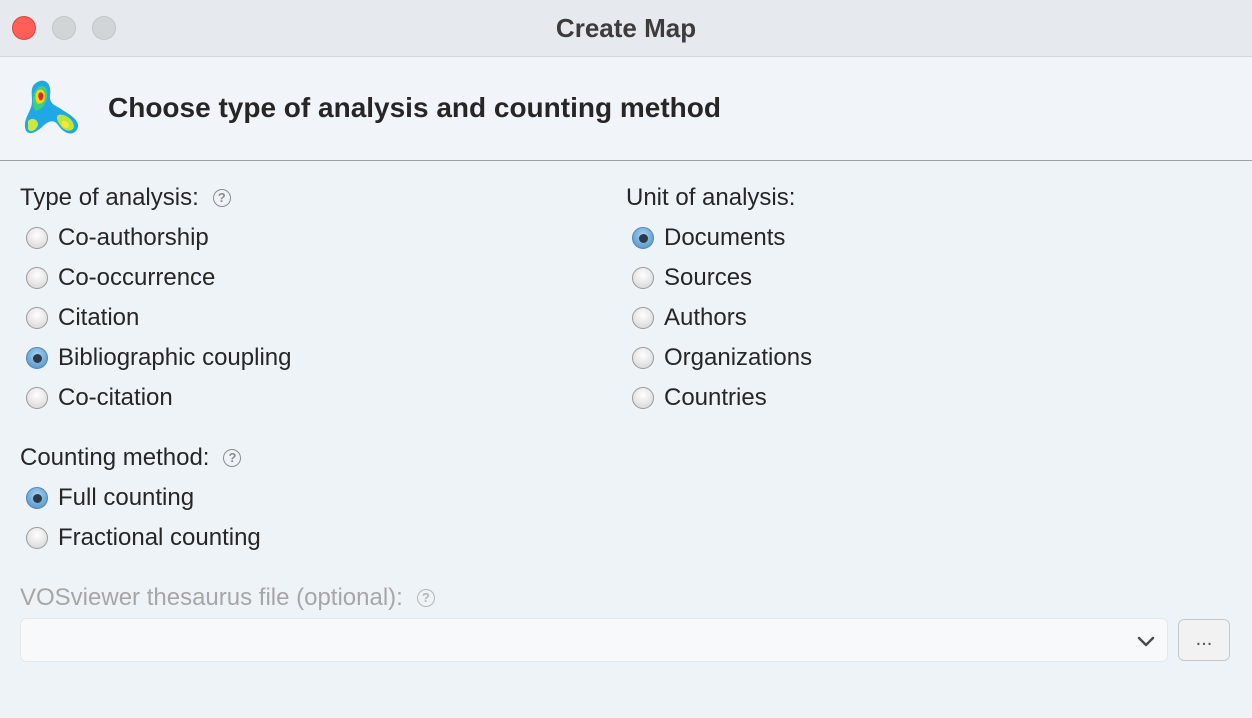  I want to click on radio-co-citation: Co-citation, so click(99, 398).